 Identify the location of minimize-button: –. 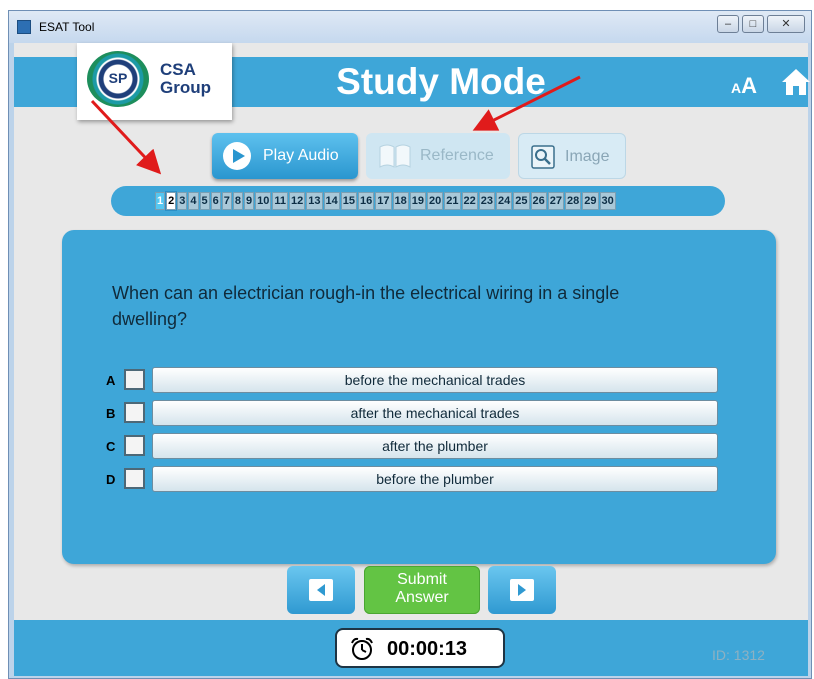
(728, 24).